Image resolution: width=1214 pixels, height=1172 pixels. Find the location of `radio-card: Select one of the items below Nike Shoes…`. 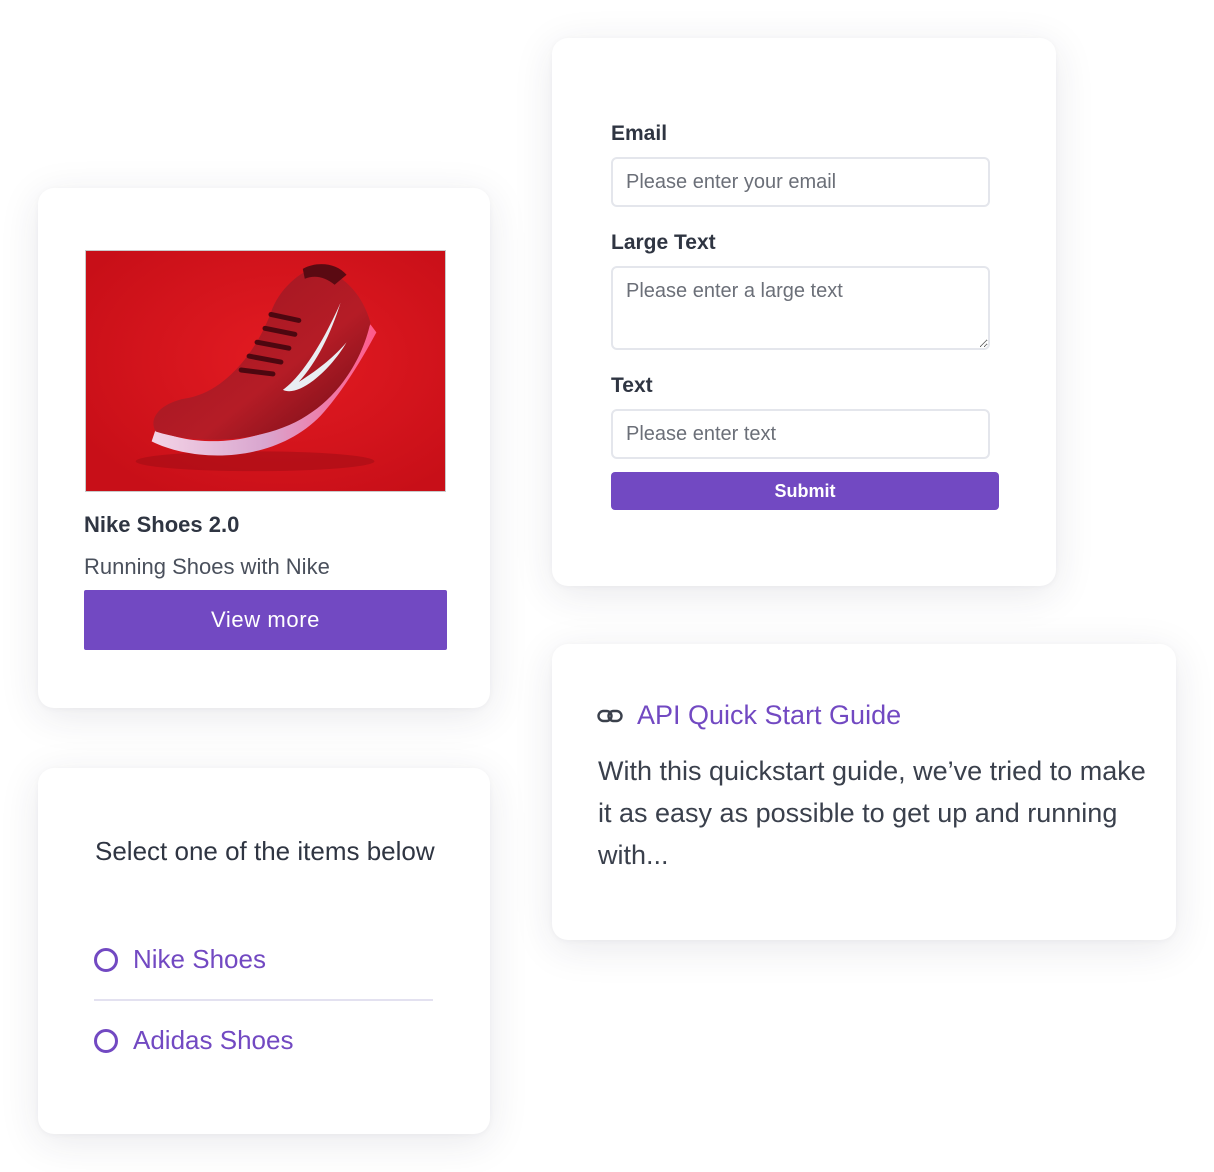

radio-card: Select one of the items below Nike Shoes… is located at coordinates (264, 951).